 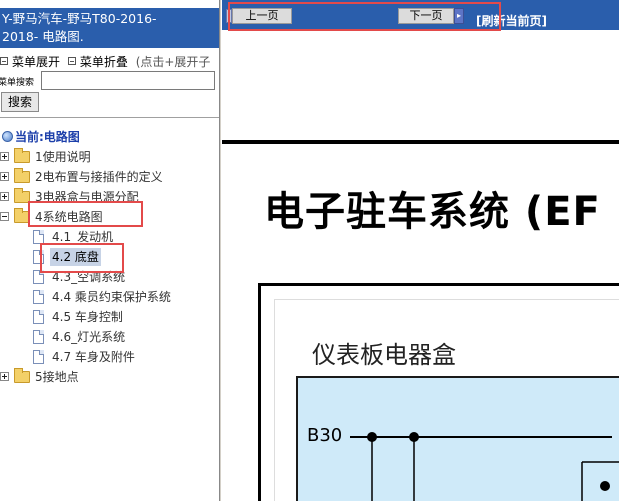 What do you see at coordinates (4, 216) in the screenshot?
I see `collapse-minus-icon` at bounding box center [4, 216].